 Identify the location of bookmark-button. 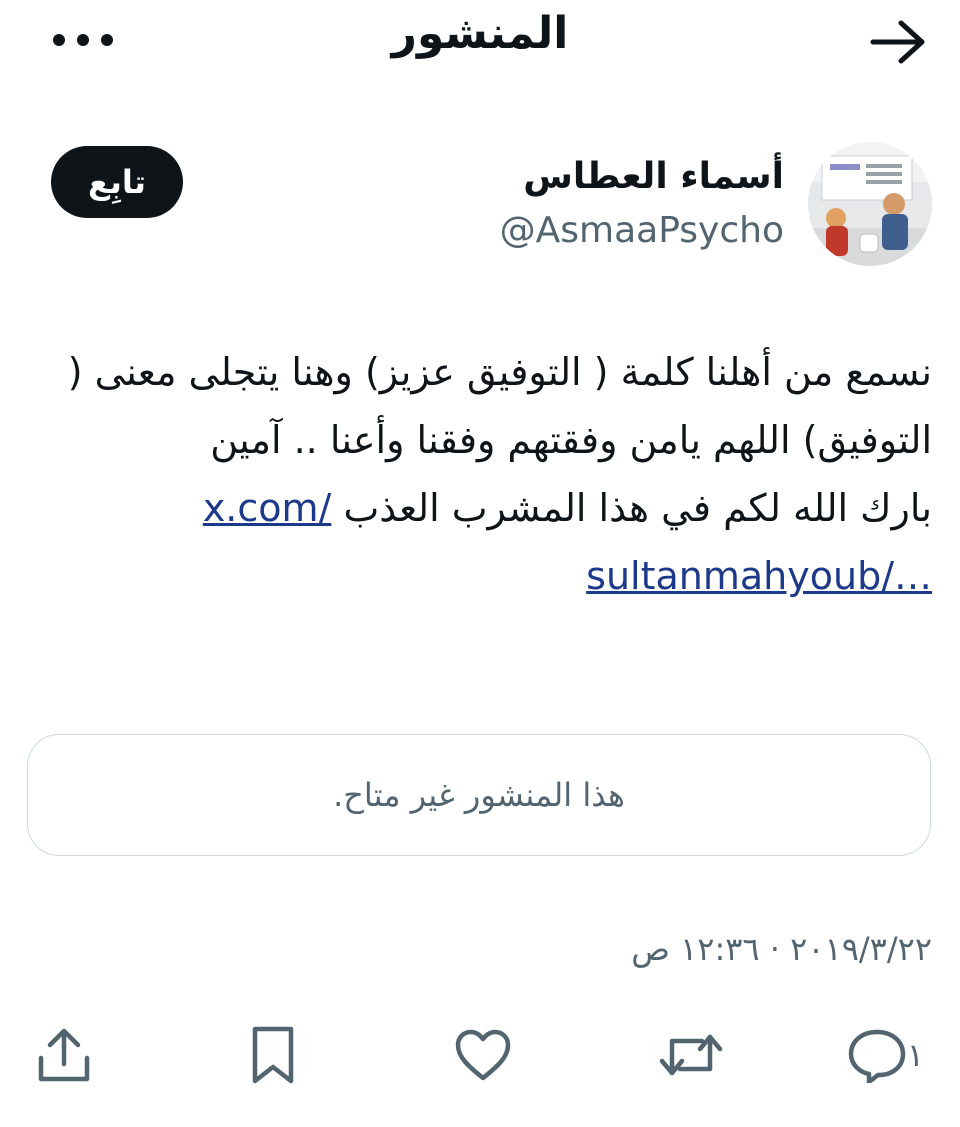
(273, 1055).